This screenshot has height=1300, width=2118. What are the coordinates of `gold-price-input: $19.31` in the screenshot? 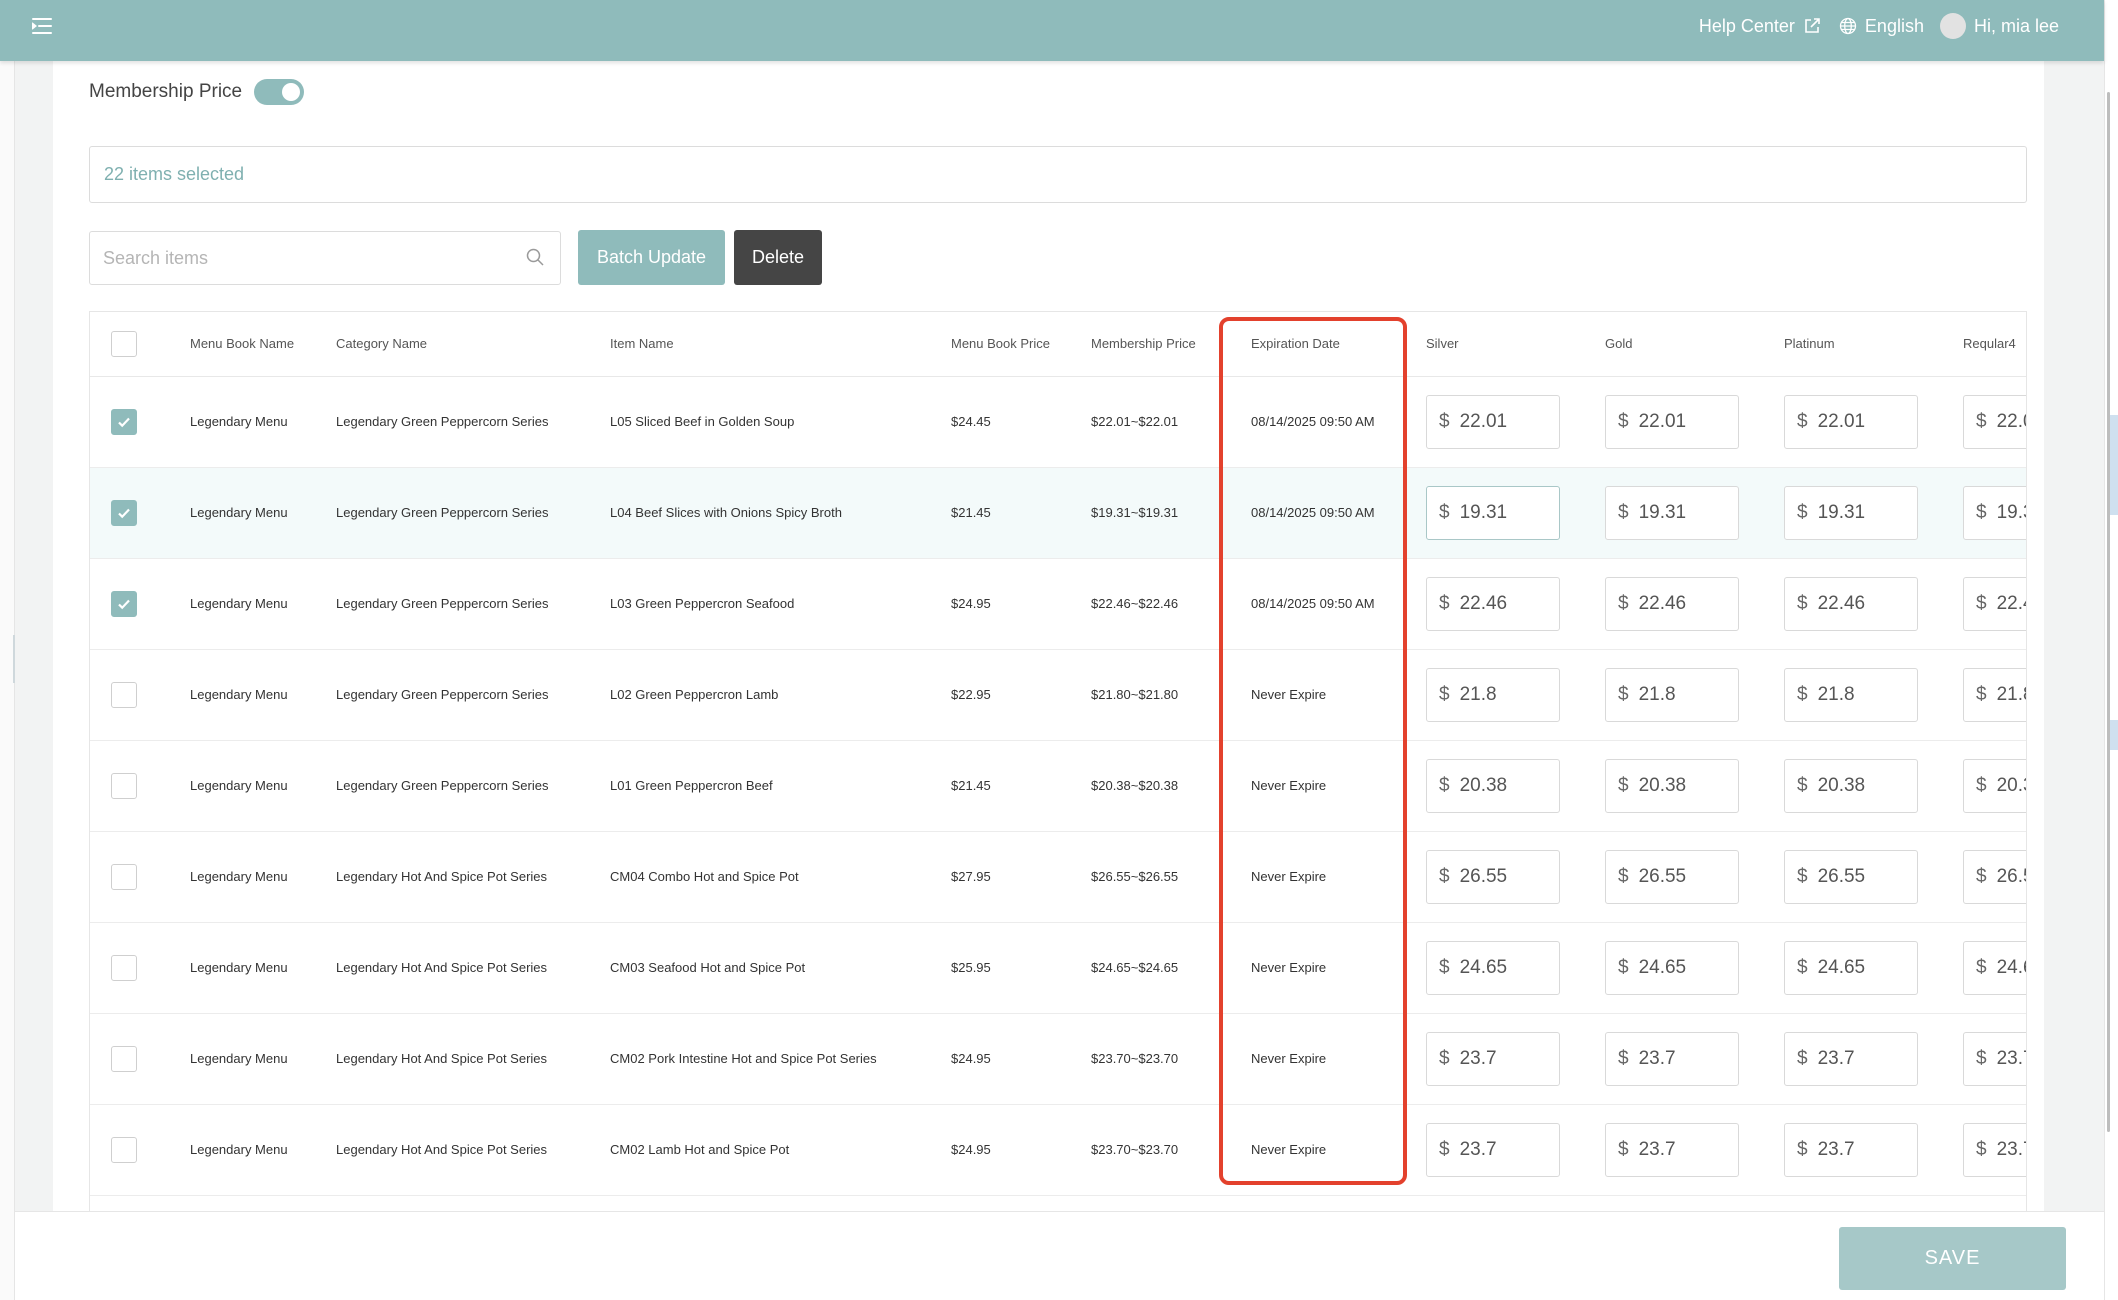 It's located at (1672, 512).